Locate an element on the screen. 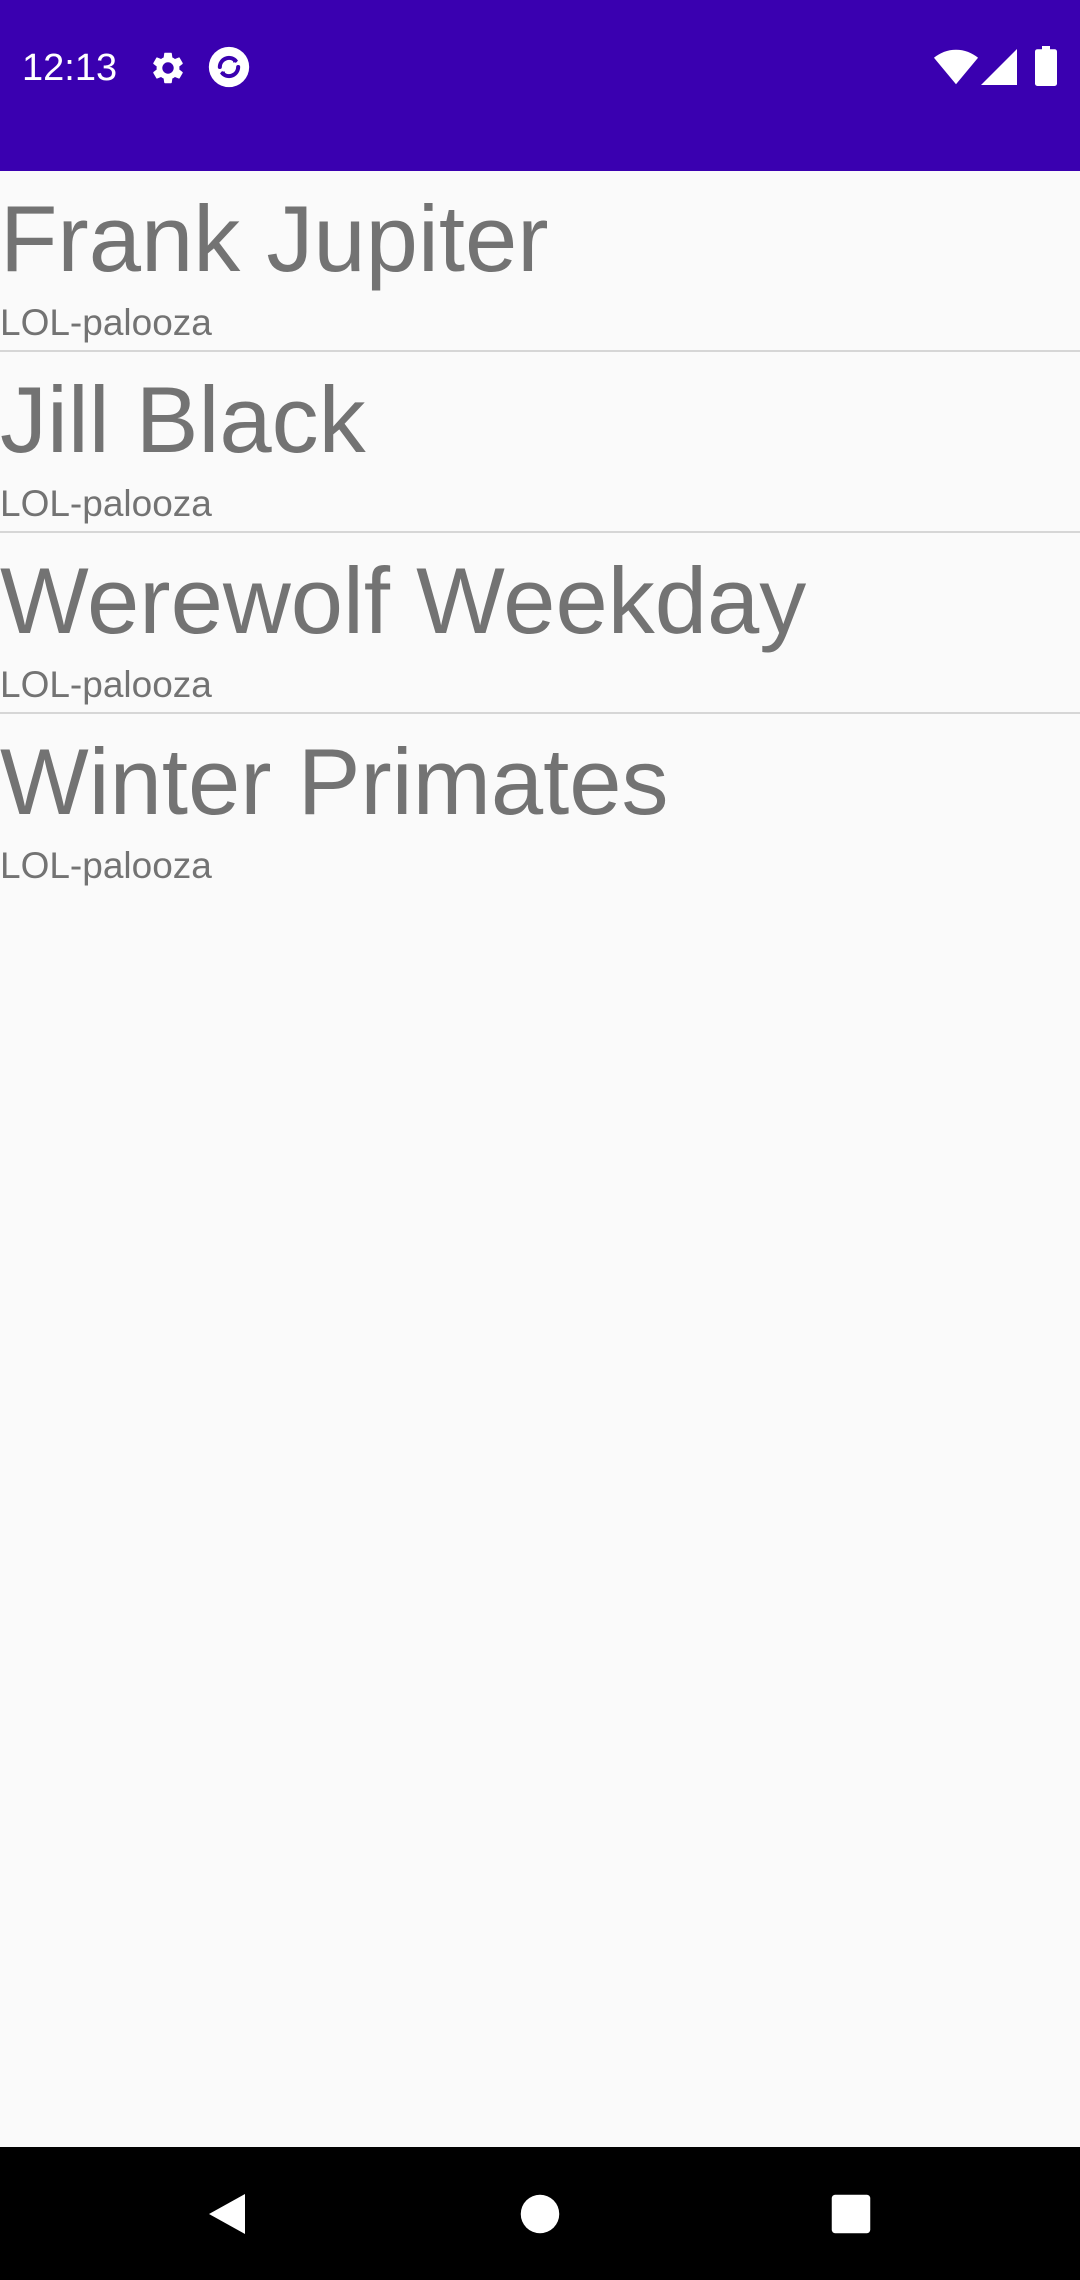 This screenshot has width=1080, height=2280. home-button is located at coordinates (540, 2213).